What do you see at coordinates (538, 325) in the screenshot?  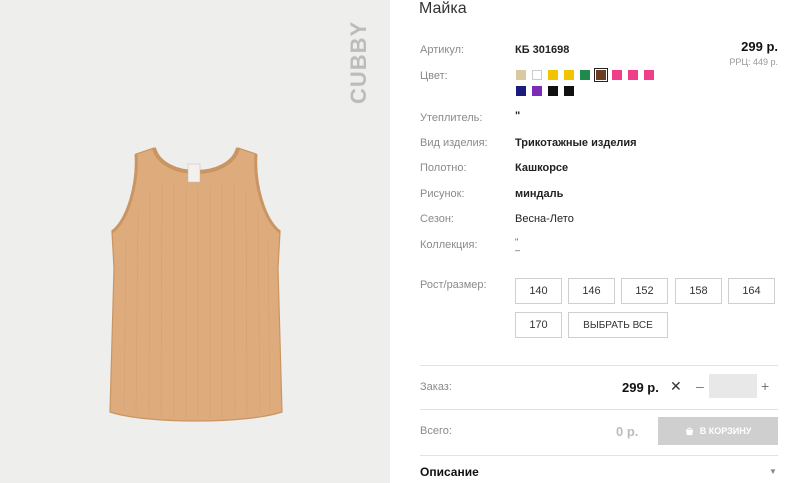 I see `size-button-170: 170` at bounding box center [538, 325].